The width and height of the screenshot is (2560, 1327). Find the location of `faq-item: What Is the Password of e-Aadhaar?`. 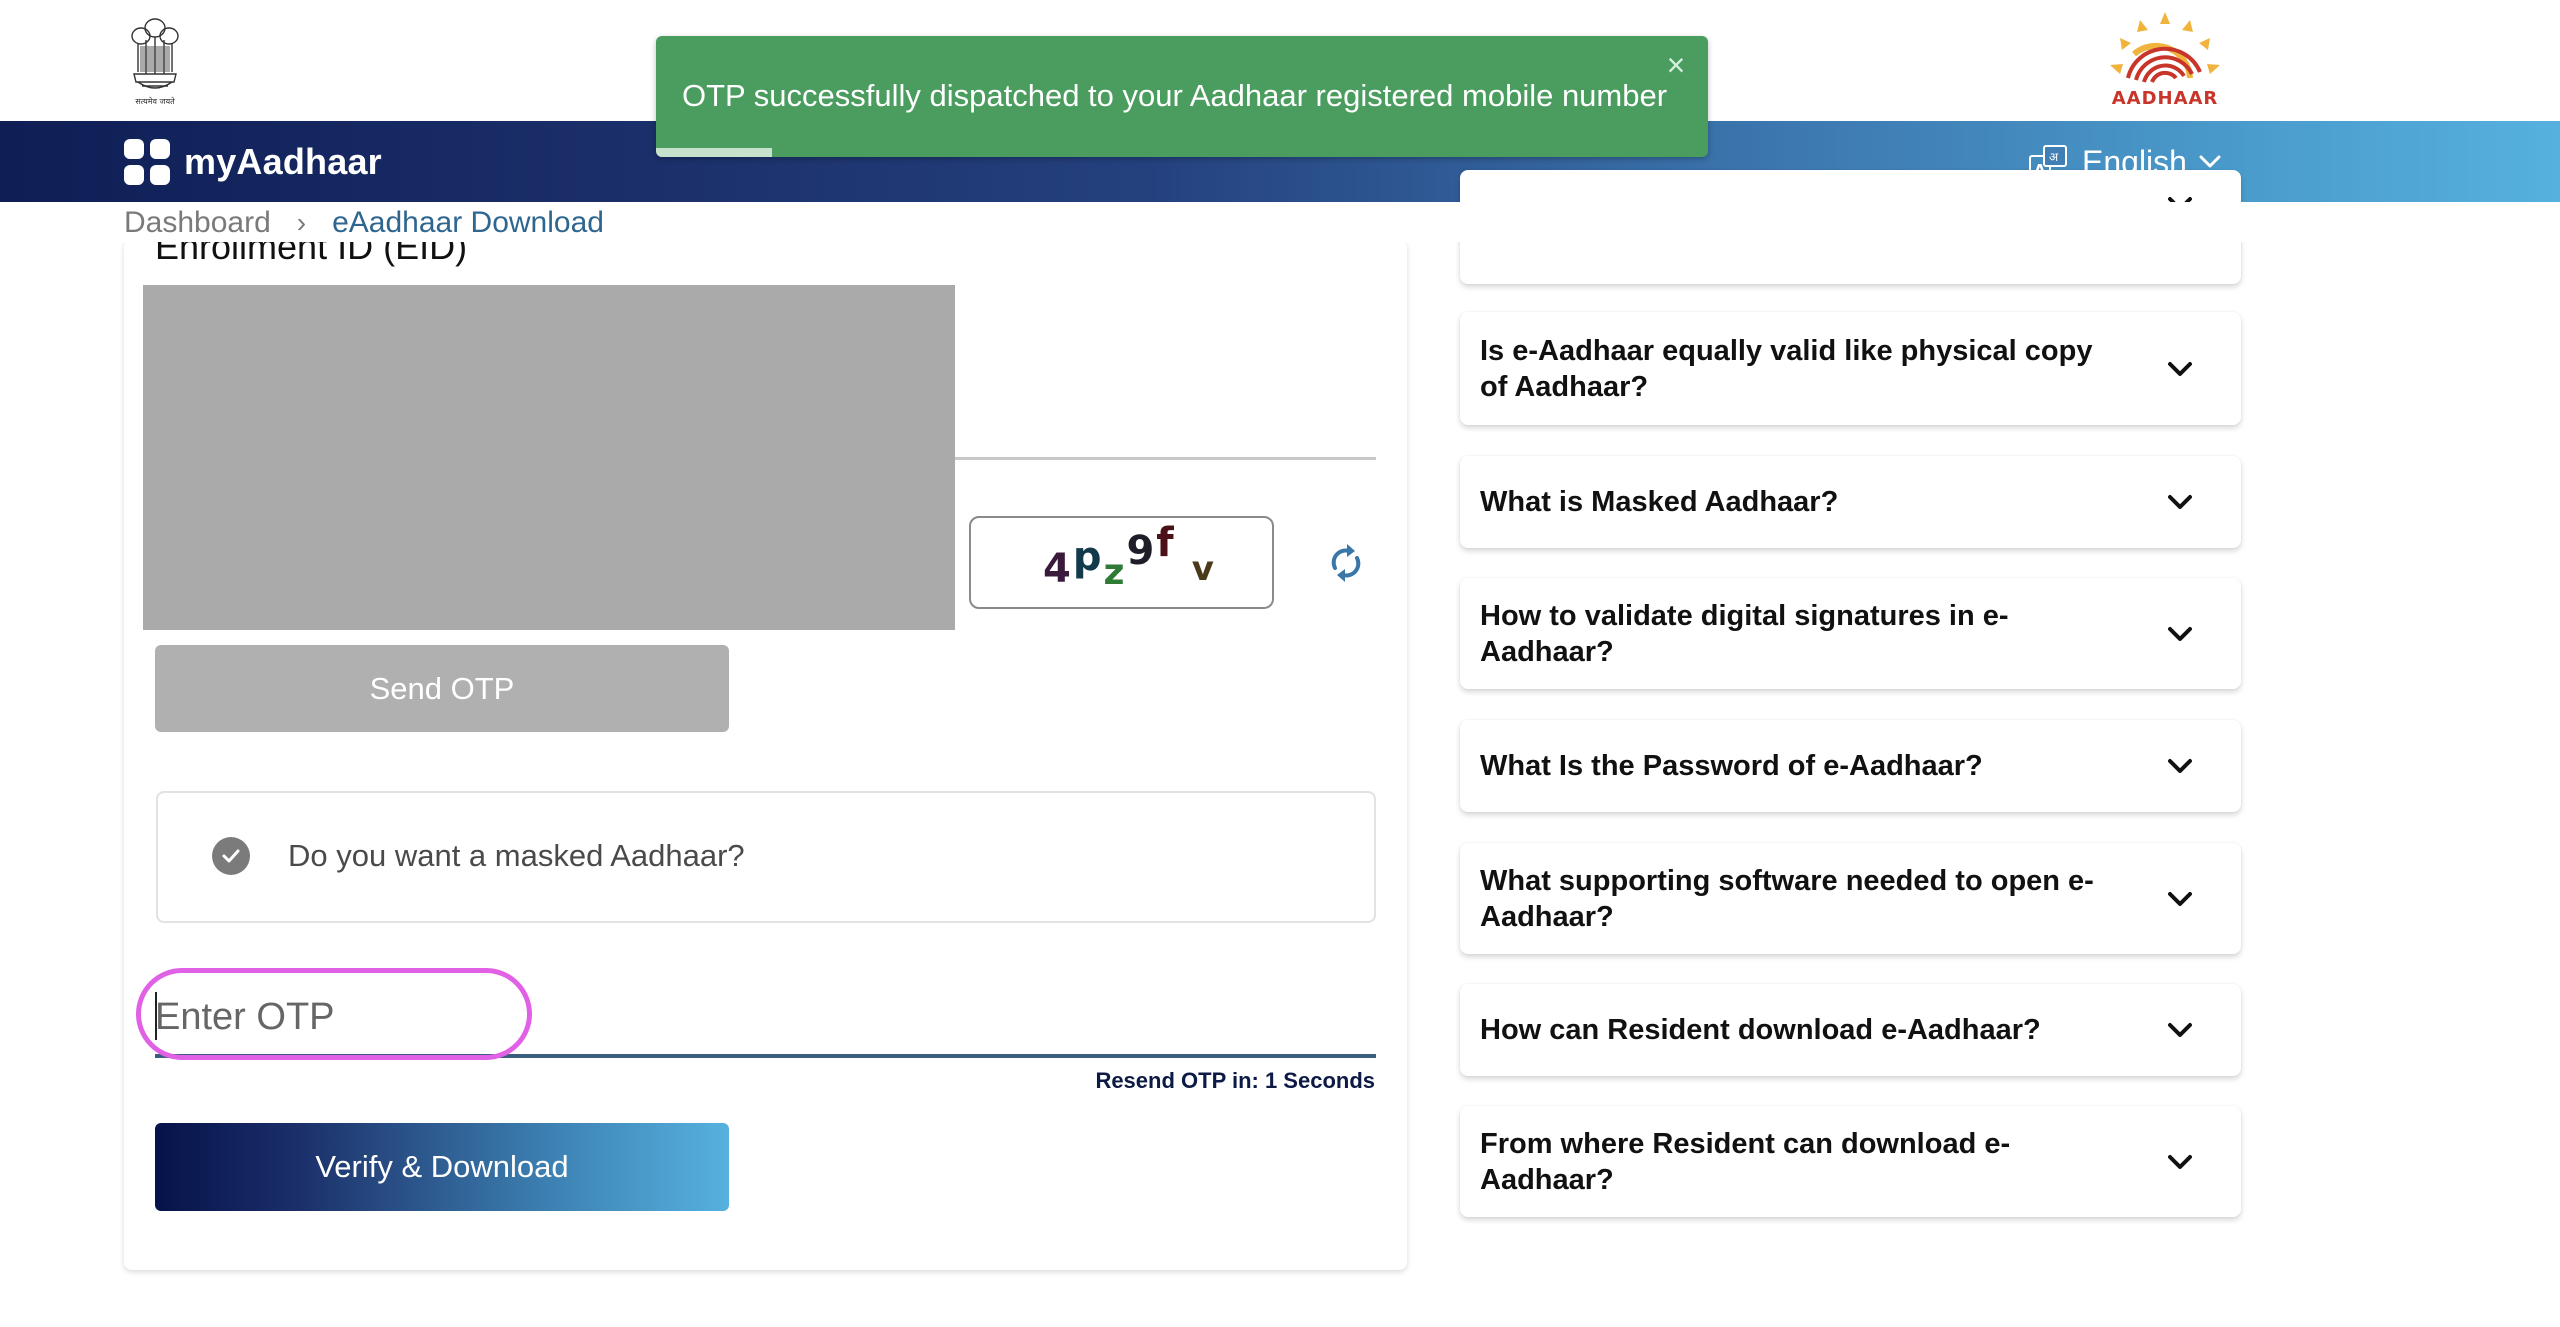

faq-item: What Is the Password of e-Aadhaar? is located at coordinates (1850, 766).